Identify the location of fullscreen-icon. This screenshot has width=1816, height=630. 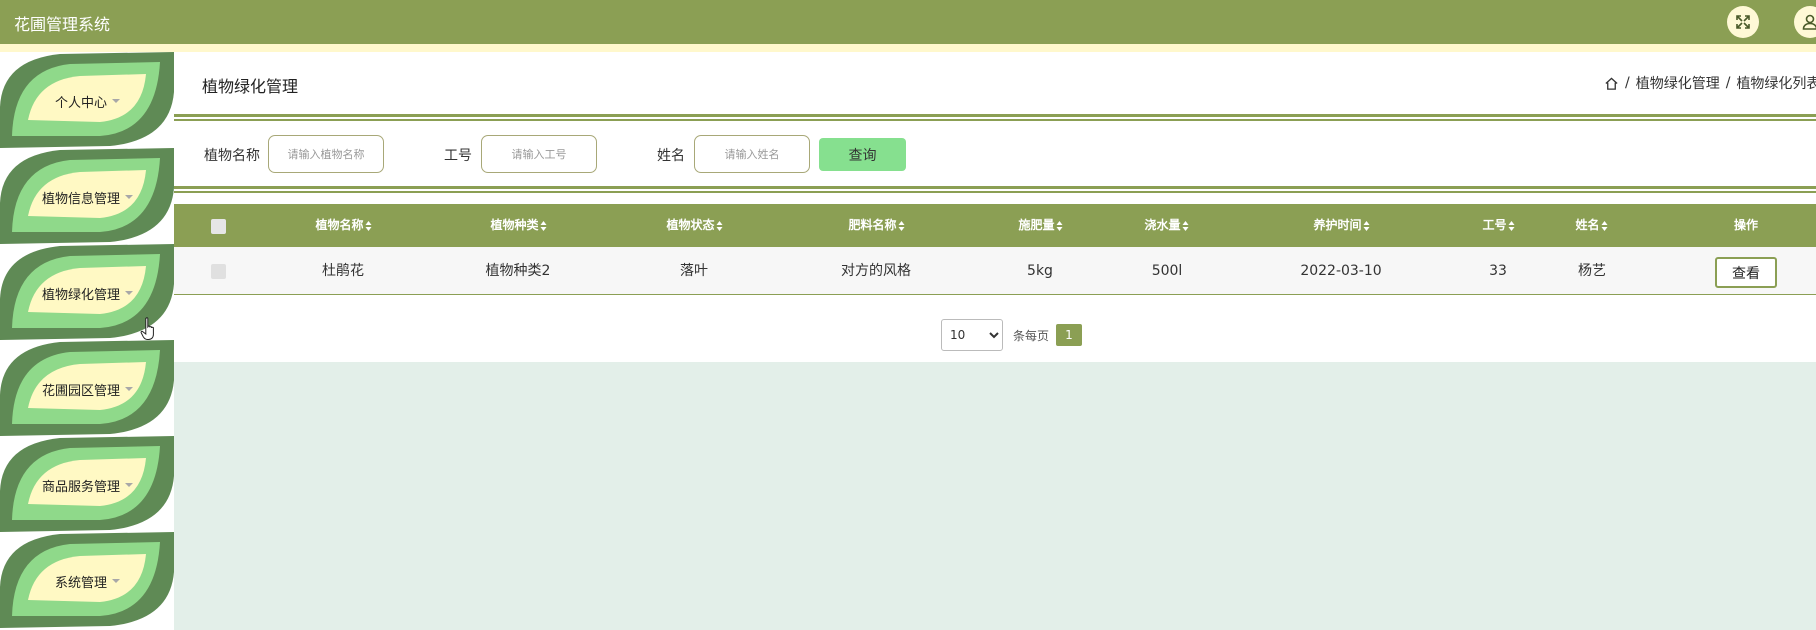
(1743, 22).